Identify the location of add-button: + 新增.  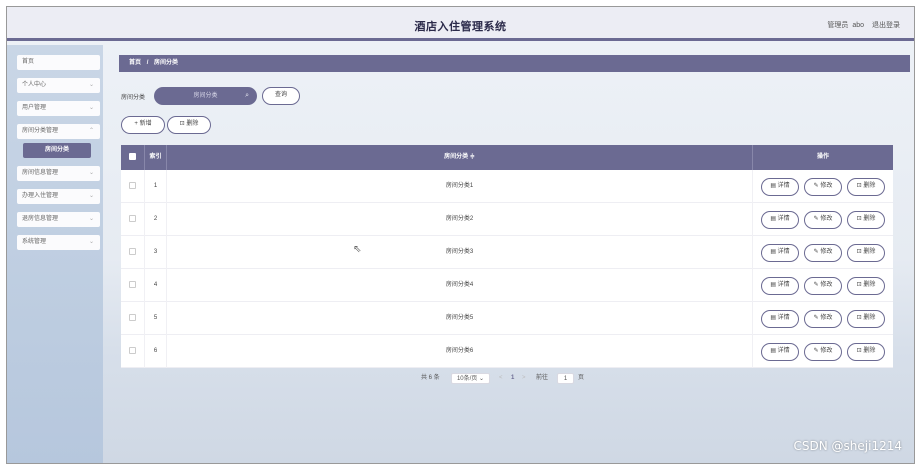
(143, 125).